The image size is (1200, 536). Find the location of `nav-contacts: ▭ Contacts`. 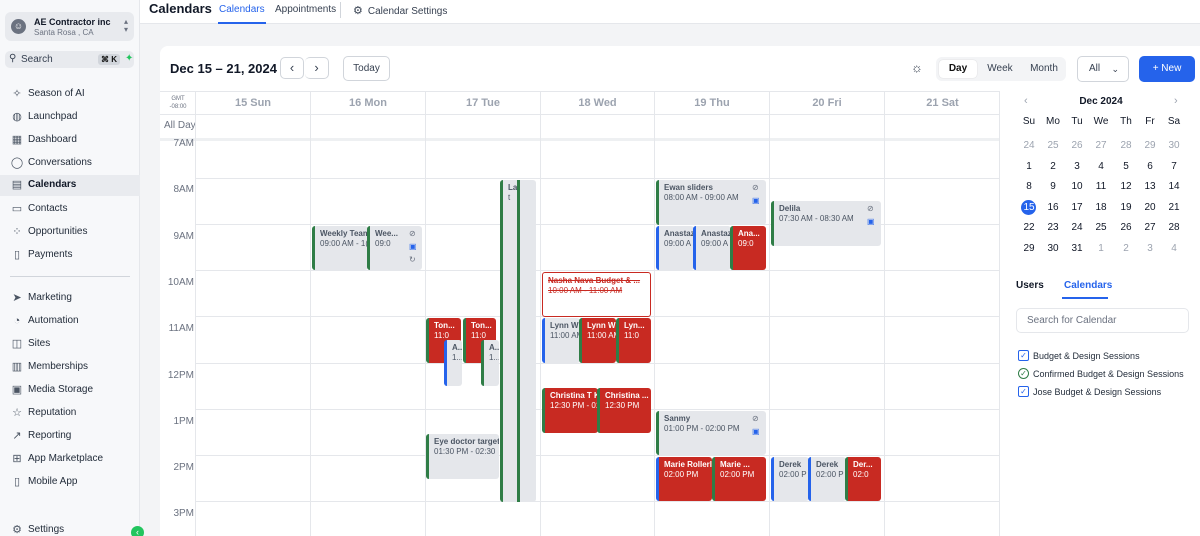

nav-contacts: ▭ Contacts is located at coordinates (70, 209).